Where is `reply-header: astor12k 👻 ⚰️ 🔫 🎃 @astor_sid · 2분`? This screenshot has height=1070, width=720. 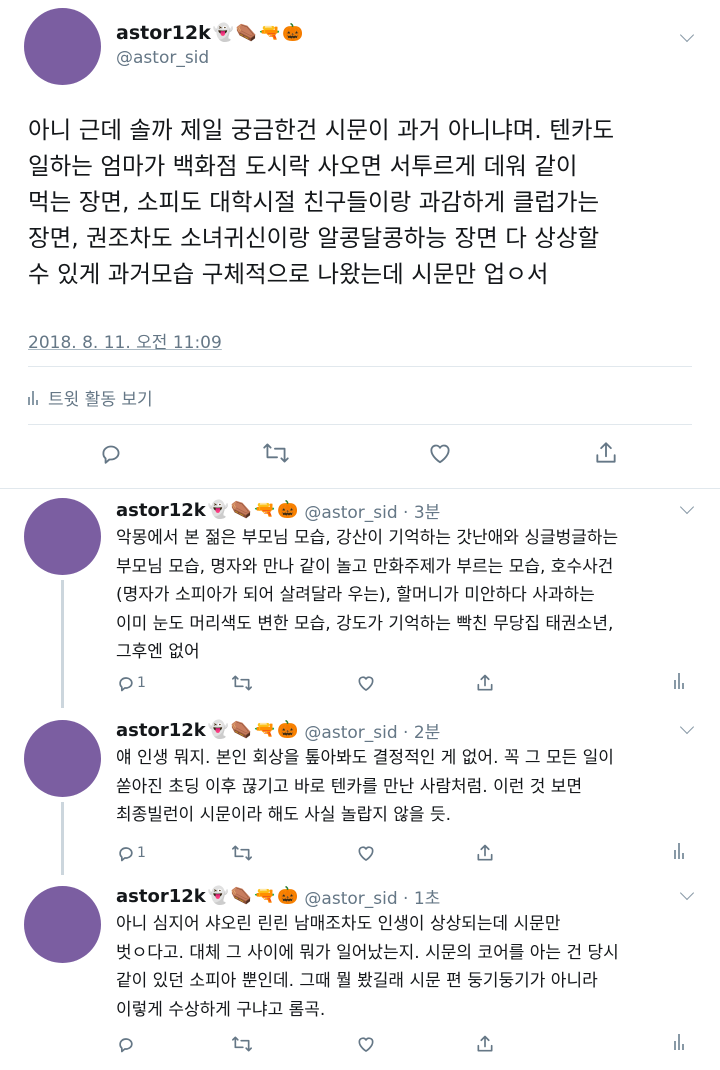 reply-header: astor12k 👻 ⚰️ 🔫 🎃 @astor_sid · 2분 is located at coordinates (278, 730).